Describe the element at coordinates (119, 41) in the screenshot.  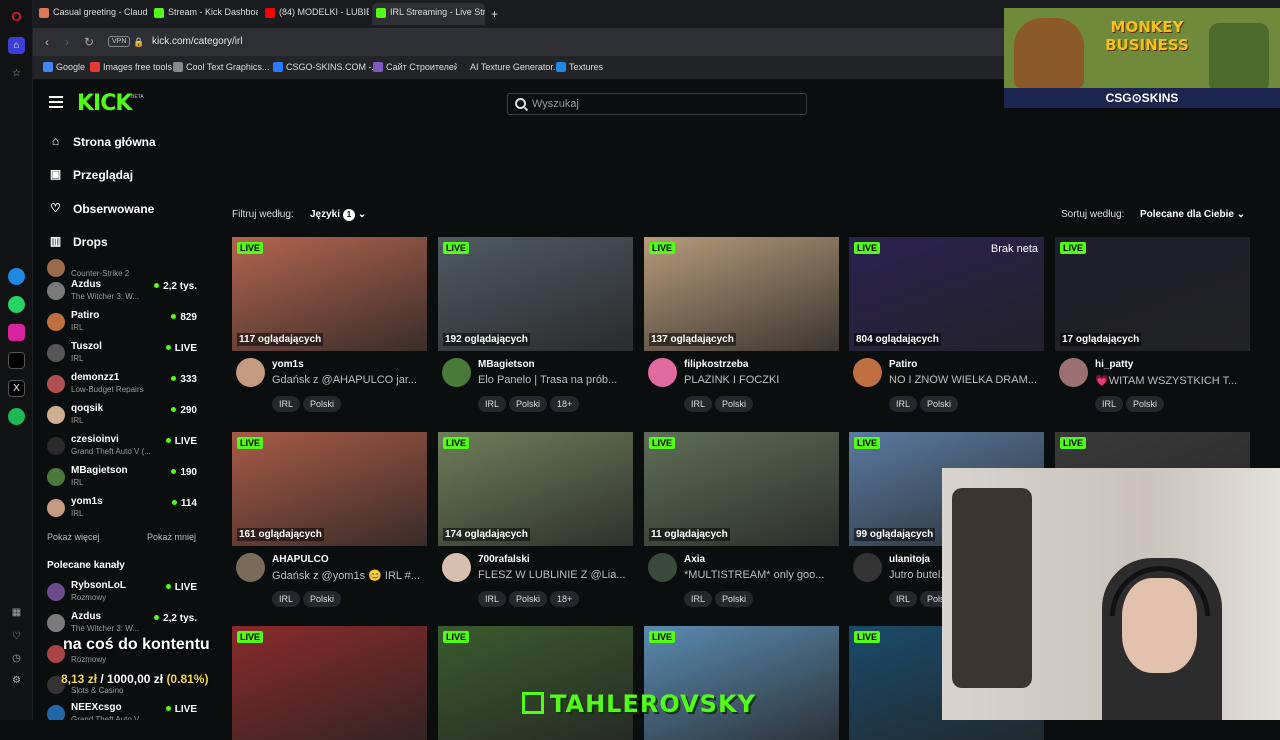
I see `vpn-badge: VPN` at that location.